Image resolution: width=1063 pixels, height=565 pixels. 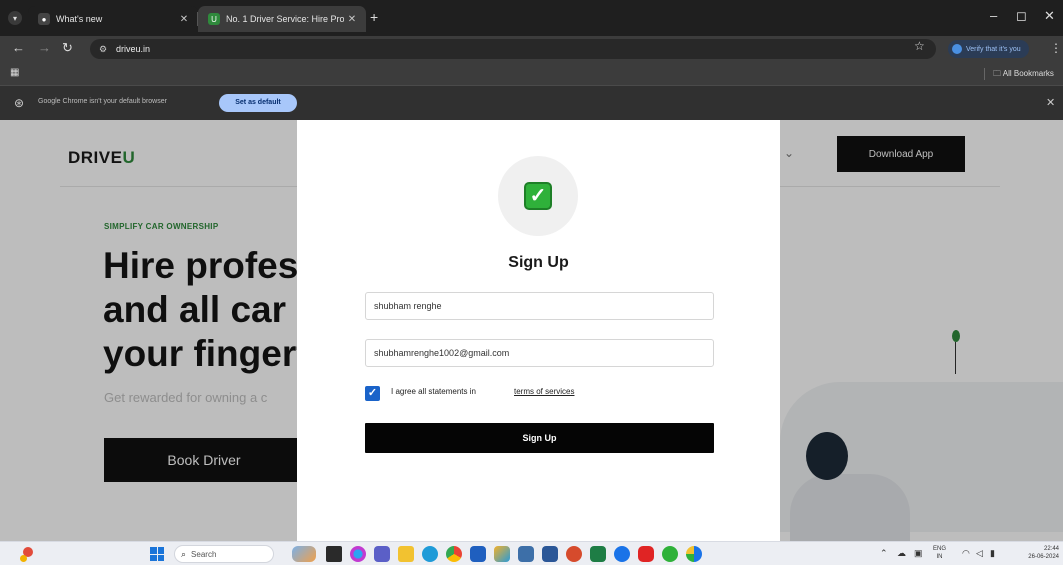 What do you see at coordinates (214, 19) in the screenshot?
I see `driveu-favicon-icon: U` at bounding box center [214, 19].